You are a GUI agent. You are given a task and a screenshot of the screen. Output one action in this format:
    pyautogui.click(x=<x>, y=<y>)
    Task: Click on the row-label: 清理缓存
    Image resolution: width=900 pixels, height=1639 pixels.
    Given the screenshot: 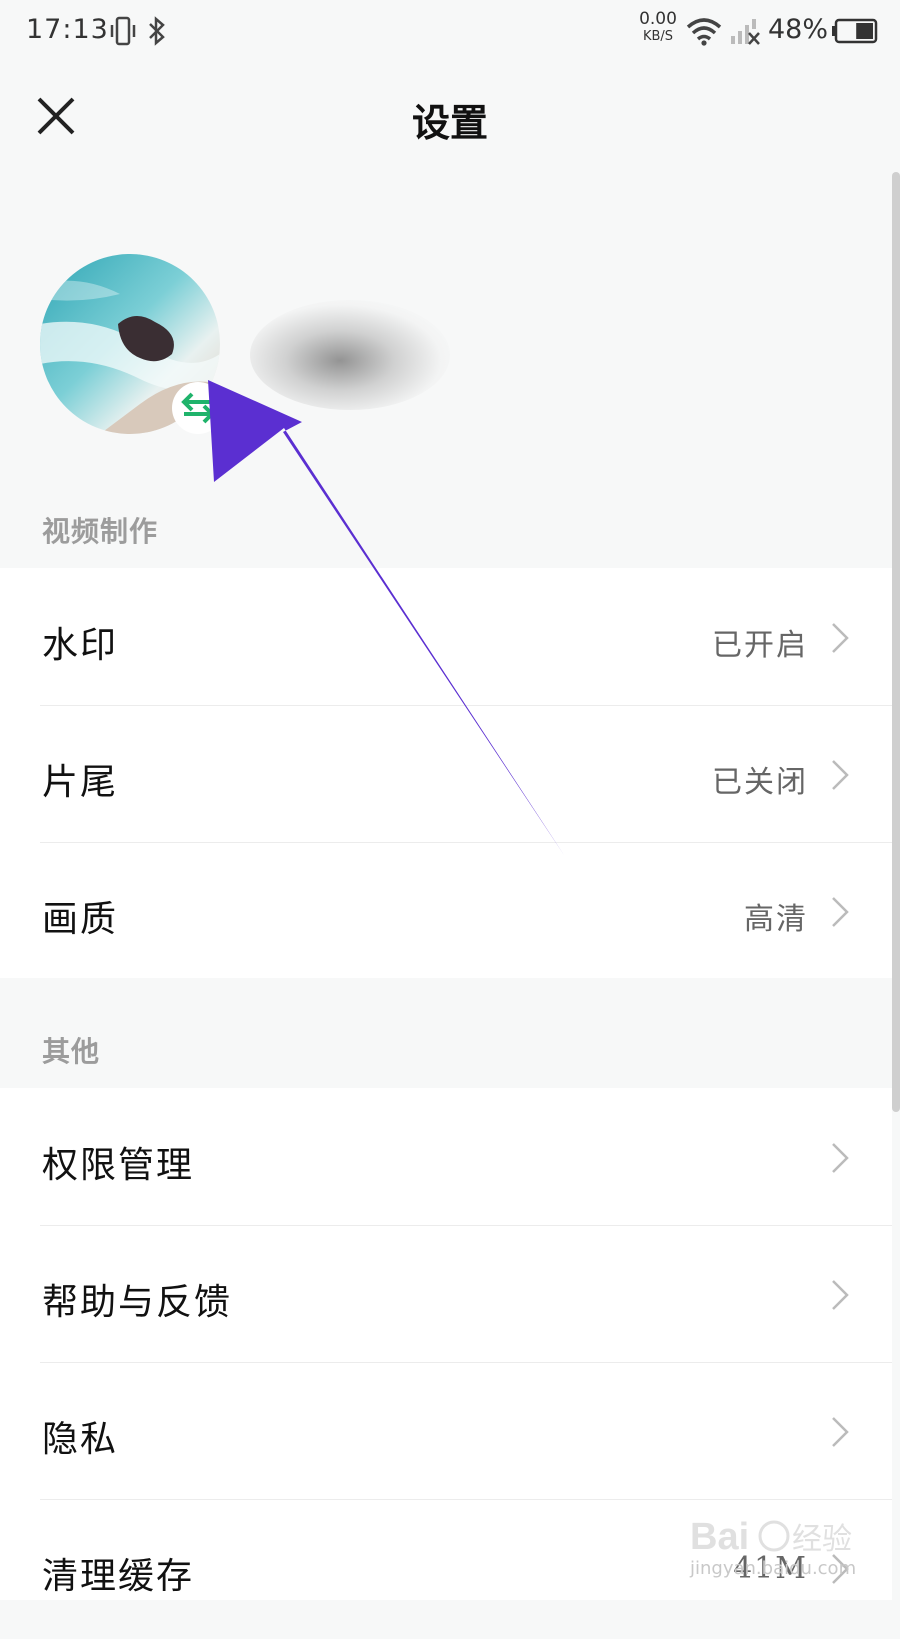 What is the action you would take?
    pyautogui.click(x=118, y=1576)
    